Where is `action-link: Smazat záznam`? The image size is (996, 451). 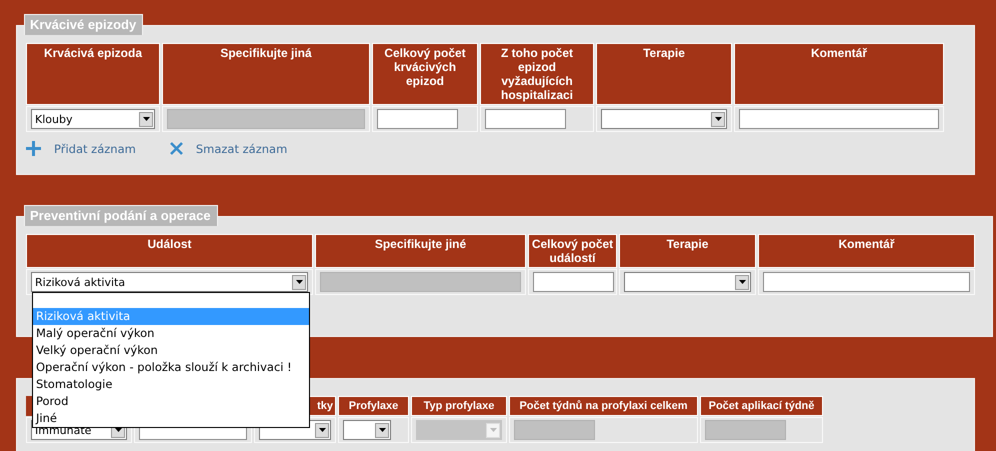 action-link: Smazat záznam is located at coordinates (229, 148).